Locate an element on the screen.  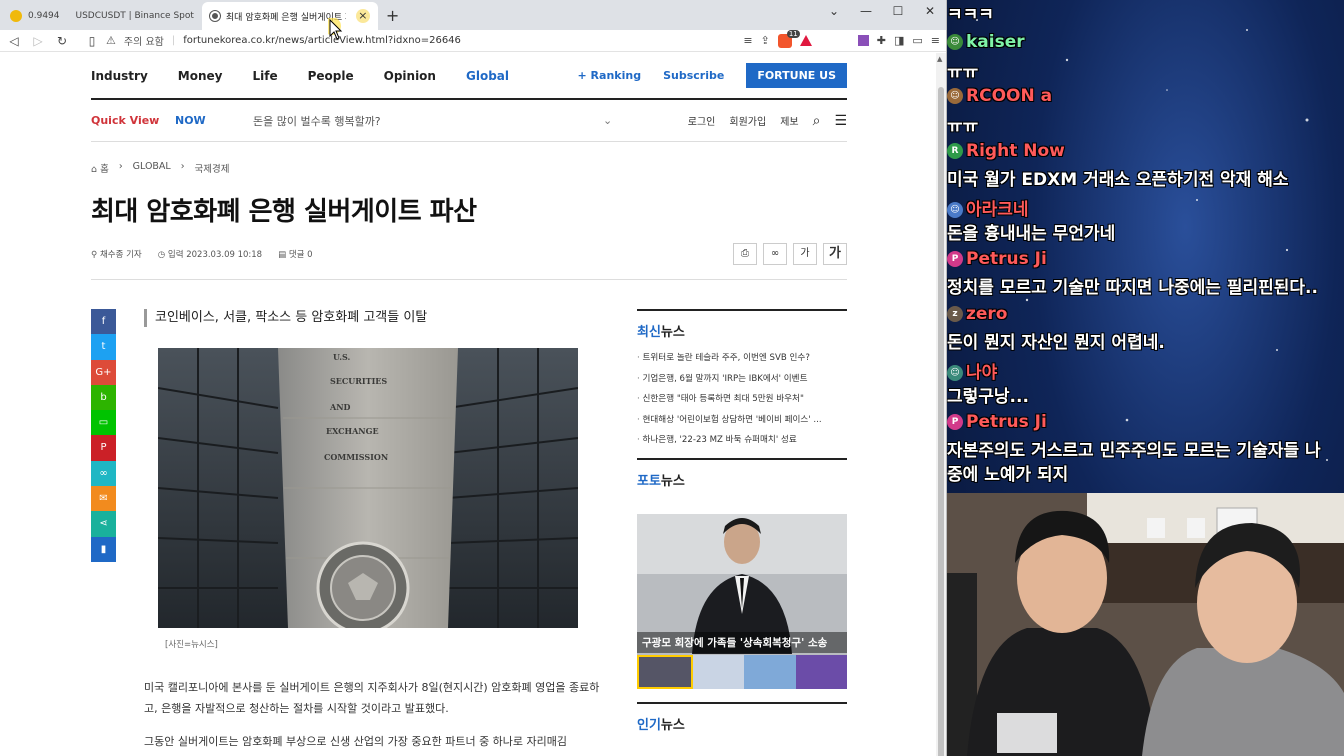
chat-message: ㅠㅠ is located at coordinates (963, 127).